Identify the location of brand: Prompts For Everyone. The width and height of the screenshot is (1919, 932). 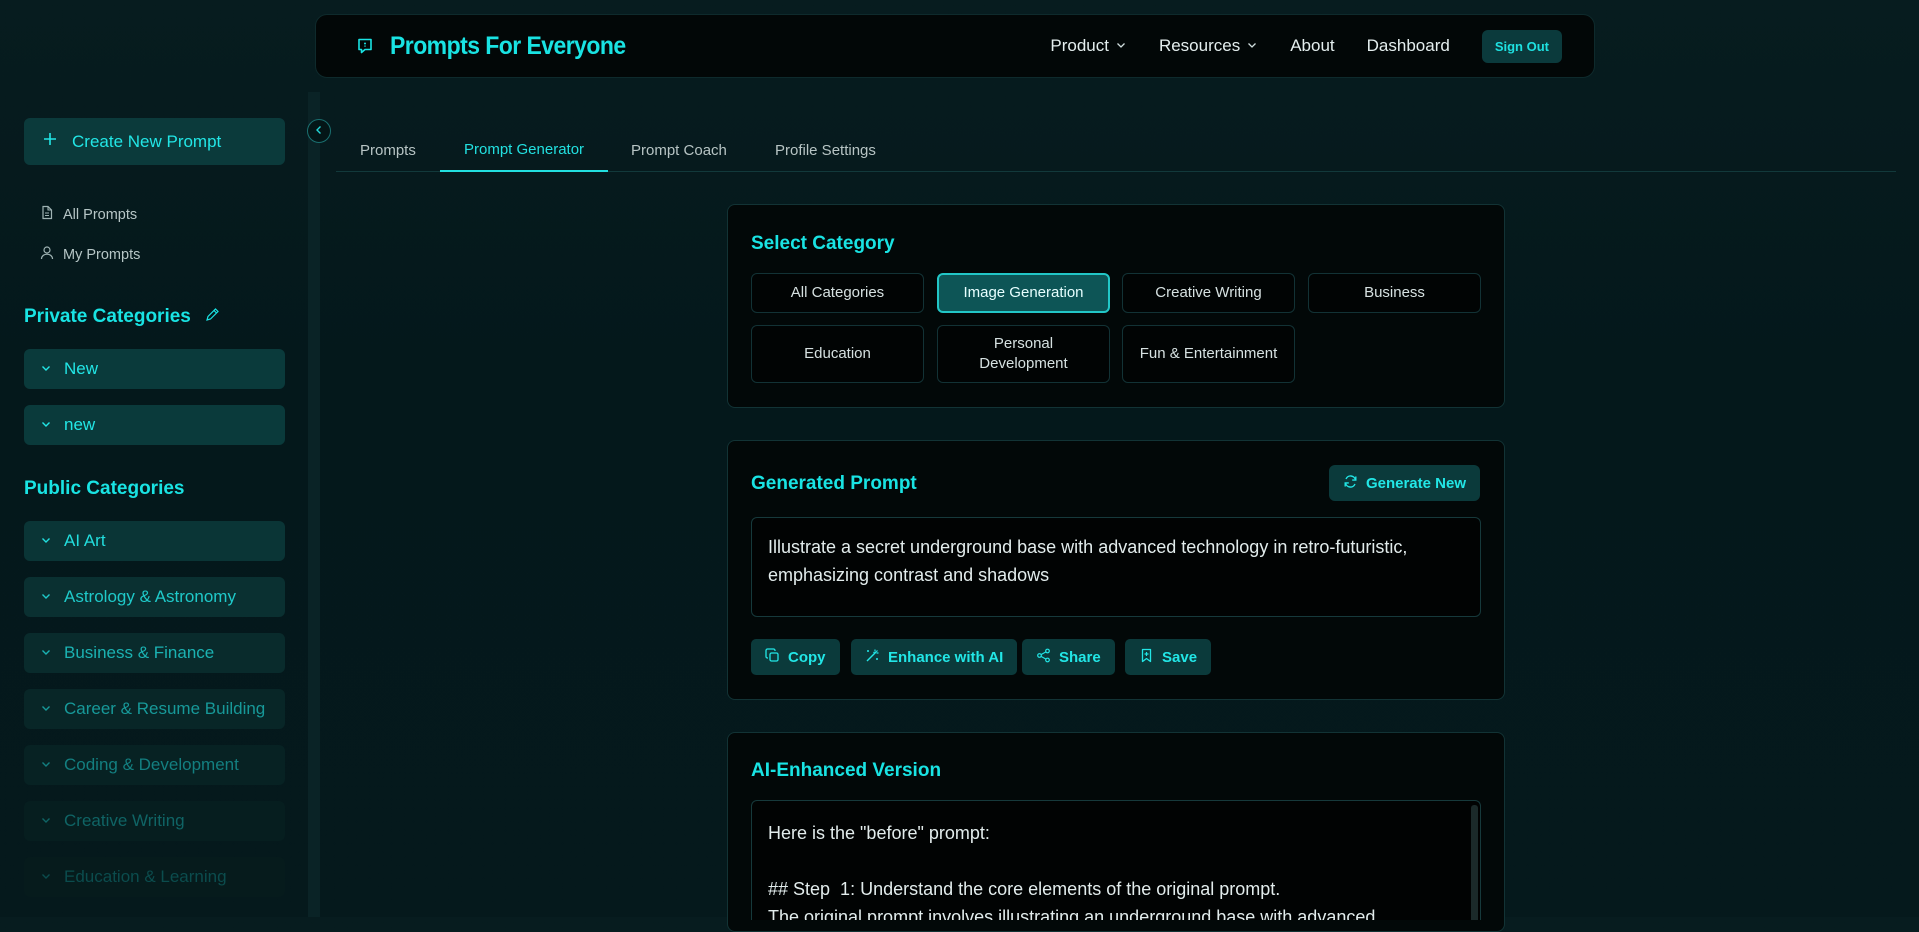
(501, 46).